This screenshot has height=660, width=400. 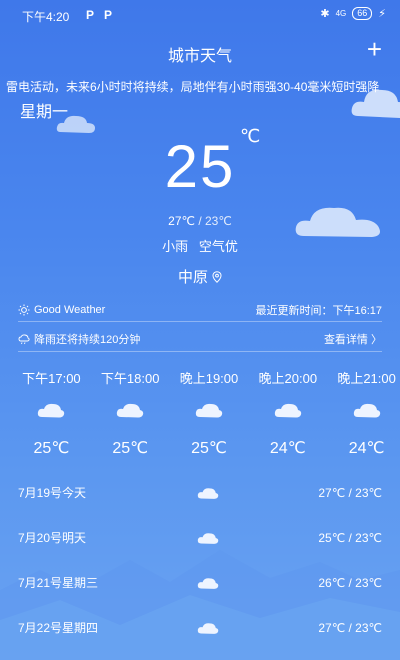 I want to click on hourly-item: 晚上19:00 25℃, so click(x=209, y=413).